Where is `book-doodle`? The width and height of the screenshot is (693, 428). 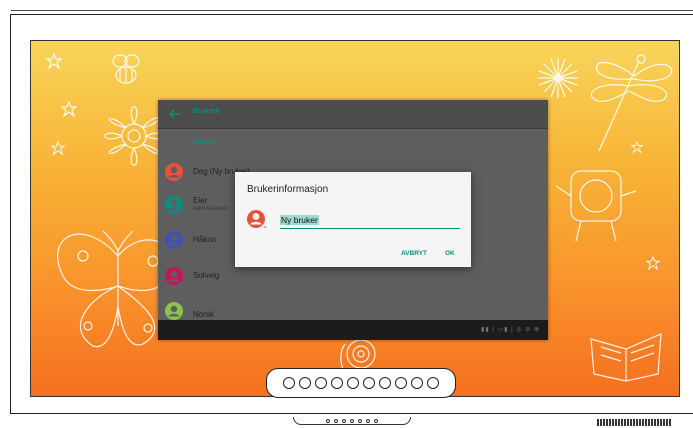 book-doodle is located at coordinates (626, 357).